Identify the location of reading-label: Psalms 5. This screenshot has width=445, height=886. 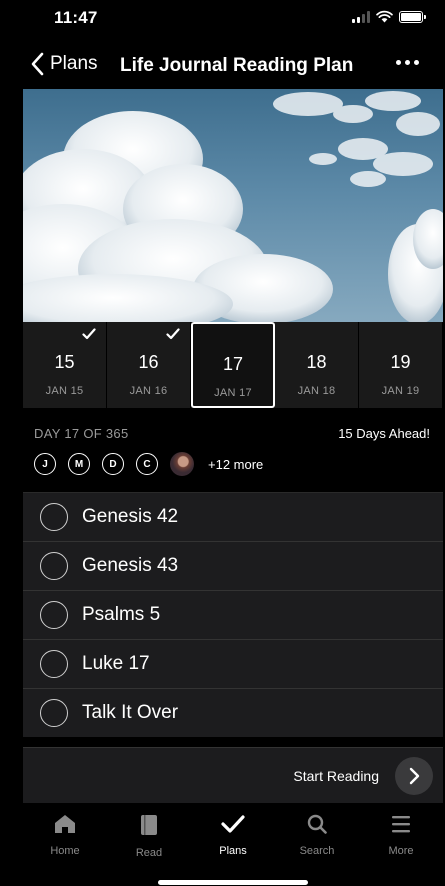
(121, 614).